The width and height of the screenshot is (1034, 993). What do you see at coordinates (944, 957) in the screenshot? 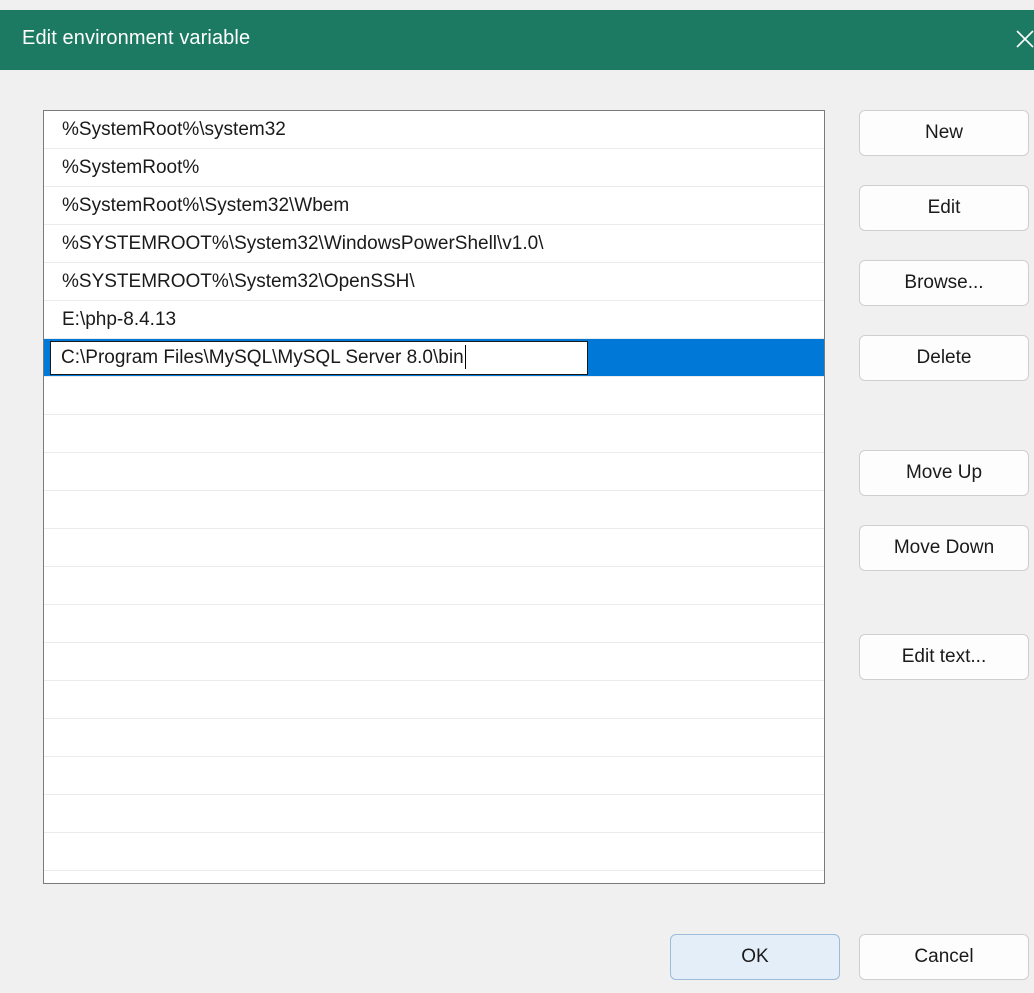
I see `cancel-button: Cancel` at bounding box center [944, 957].